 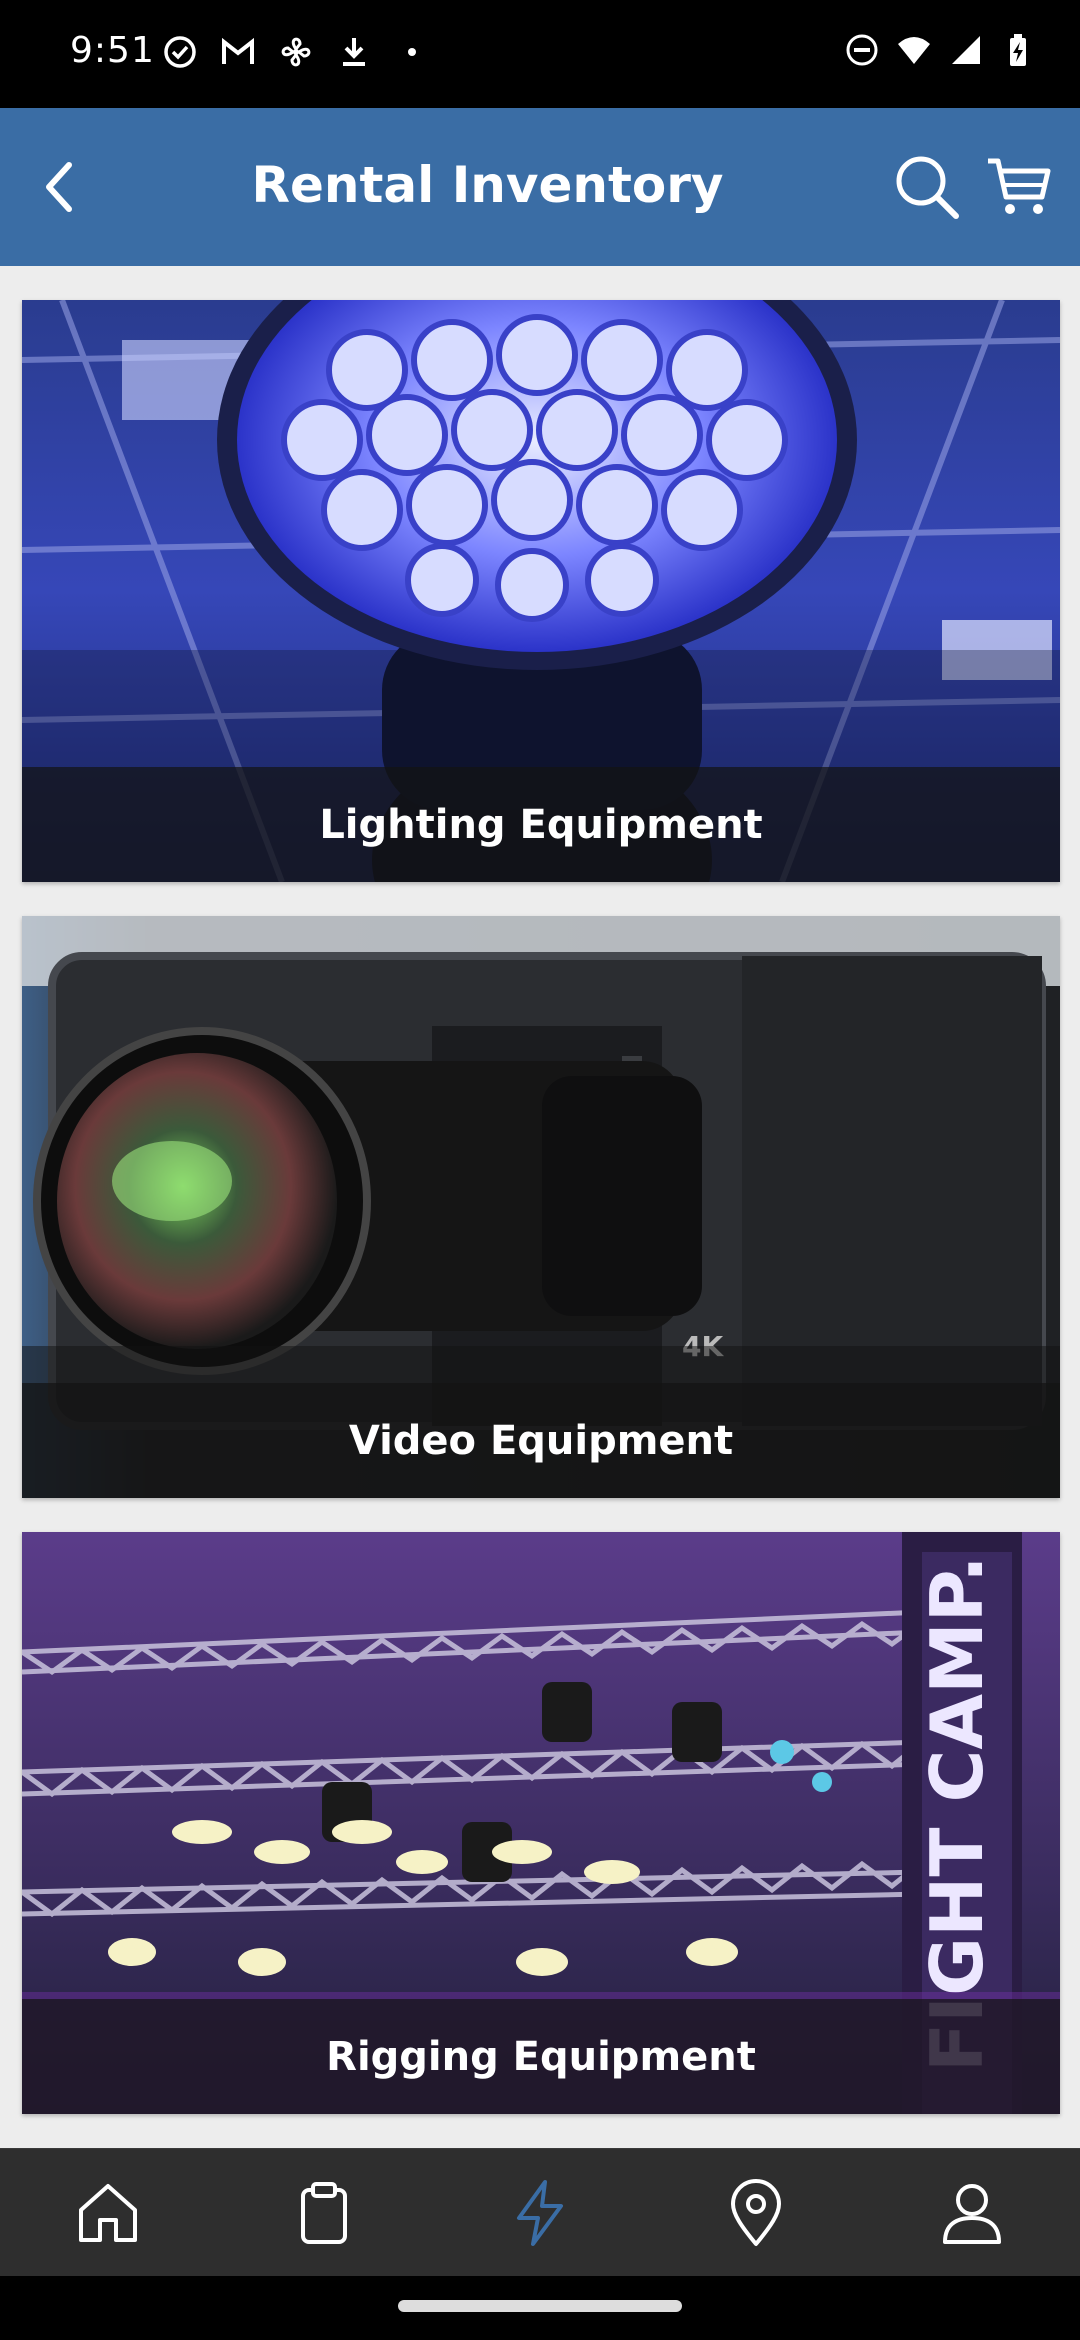 I want to click on page-title: Rental Inventory, so click(x=487, y=185).